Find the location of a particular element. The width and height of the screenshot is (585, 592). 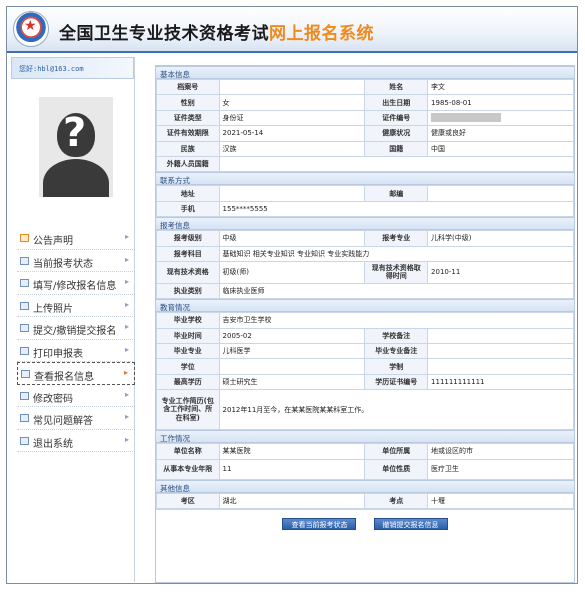

nav-view-info: 查看报名信息 ▸ is located at coordinates (76, 373).